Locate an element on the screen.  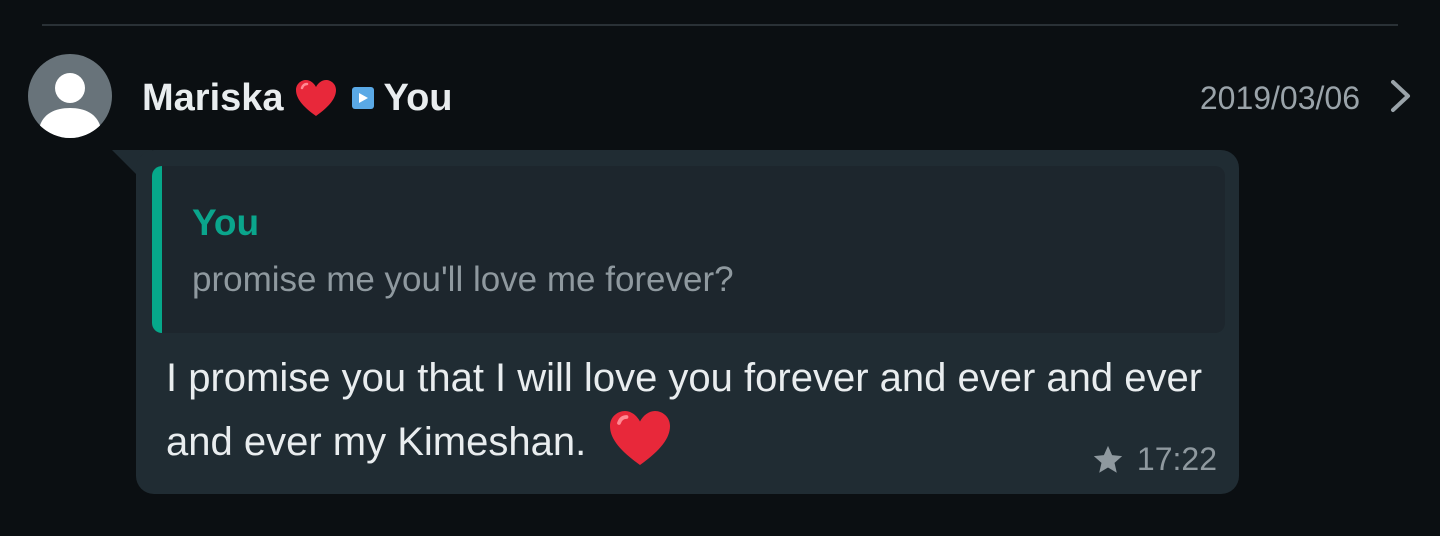
sender-name: Mariska is located at coordinates (213, 97).